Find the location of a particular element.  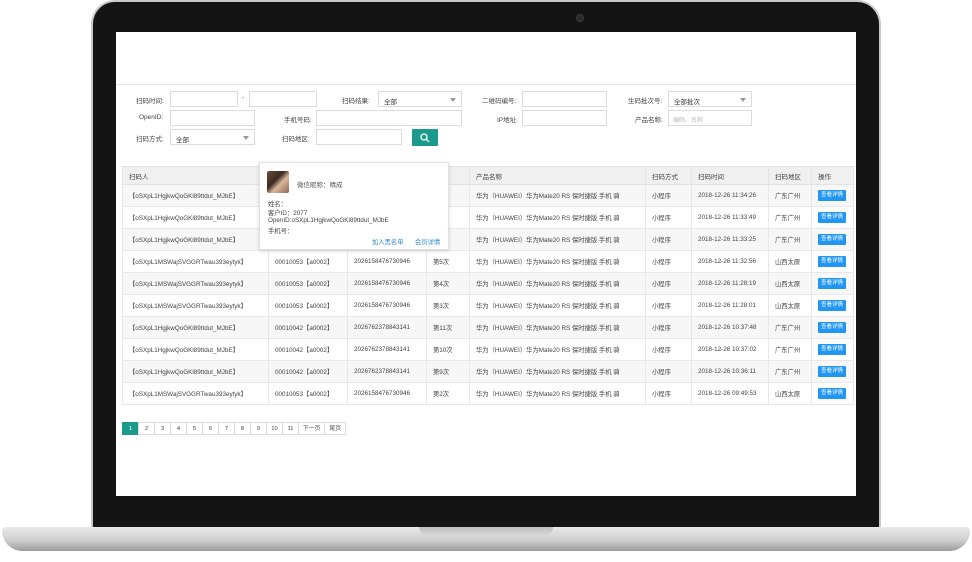

phone-input is located at coordinates (389, 118).